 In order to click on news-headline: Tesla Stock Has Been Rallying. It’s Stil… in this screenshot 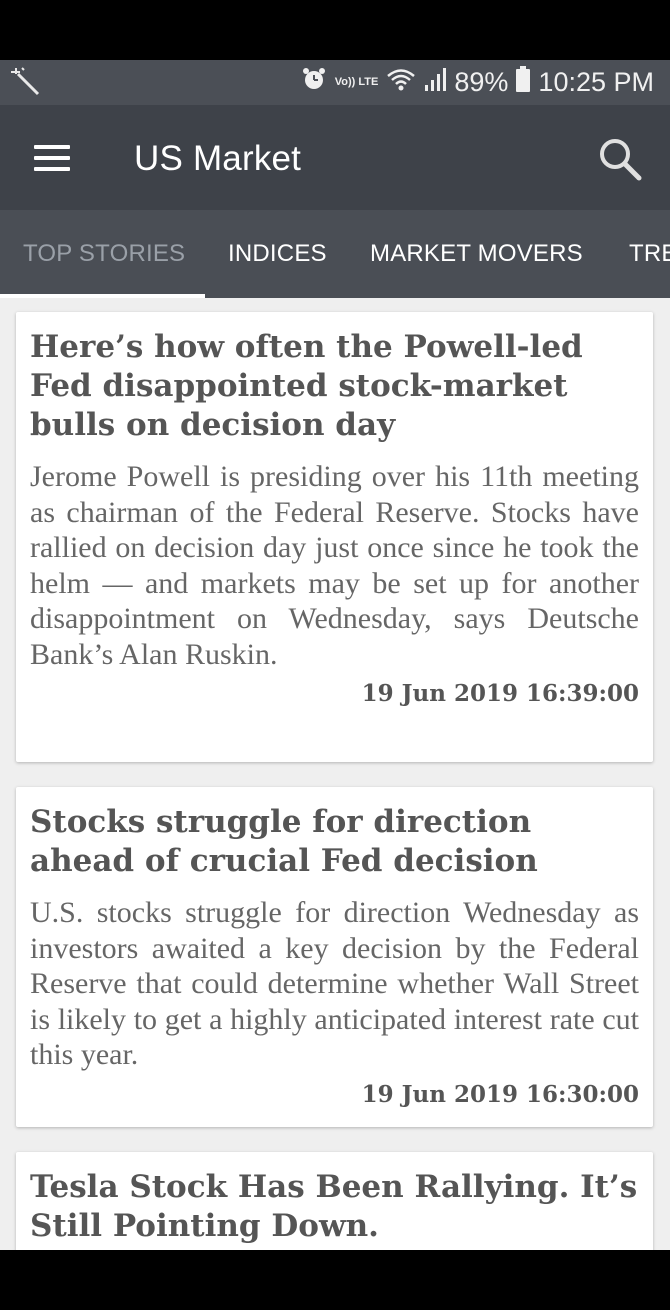, I will do `click(334, 1206)`.